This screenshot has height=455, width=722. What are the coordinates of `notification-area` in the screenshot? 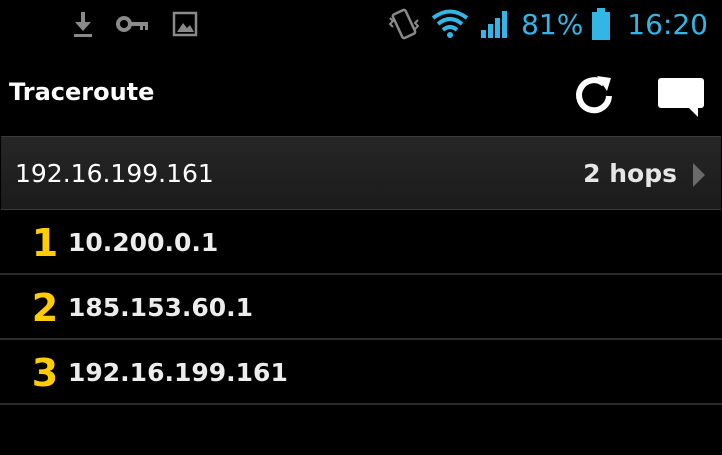 It's located at (135, 24).